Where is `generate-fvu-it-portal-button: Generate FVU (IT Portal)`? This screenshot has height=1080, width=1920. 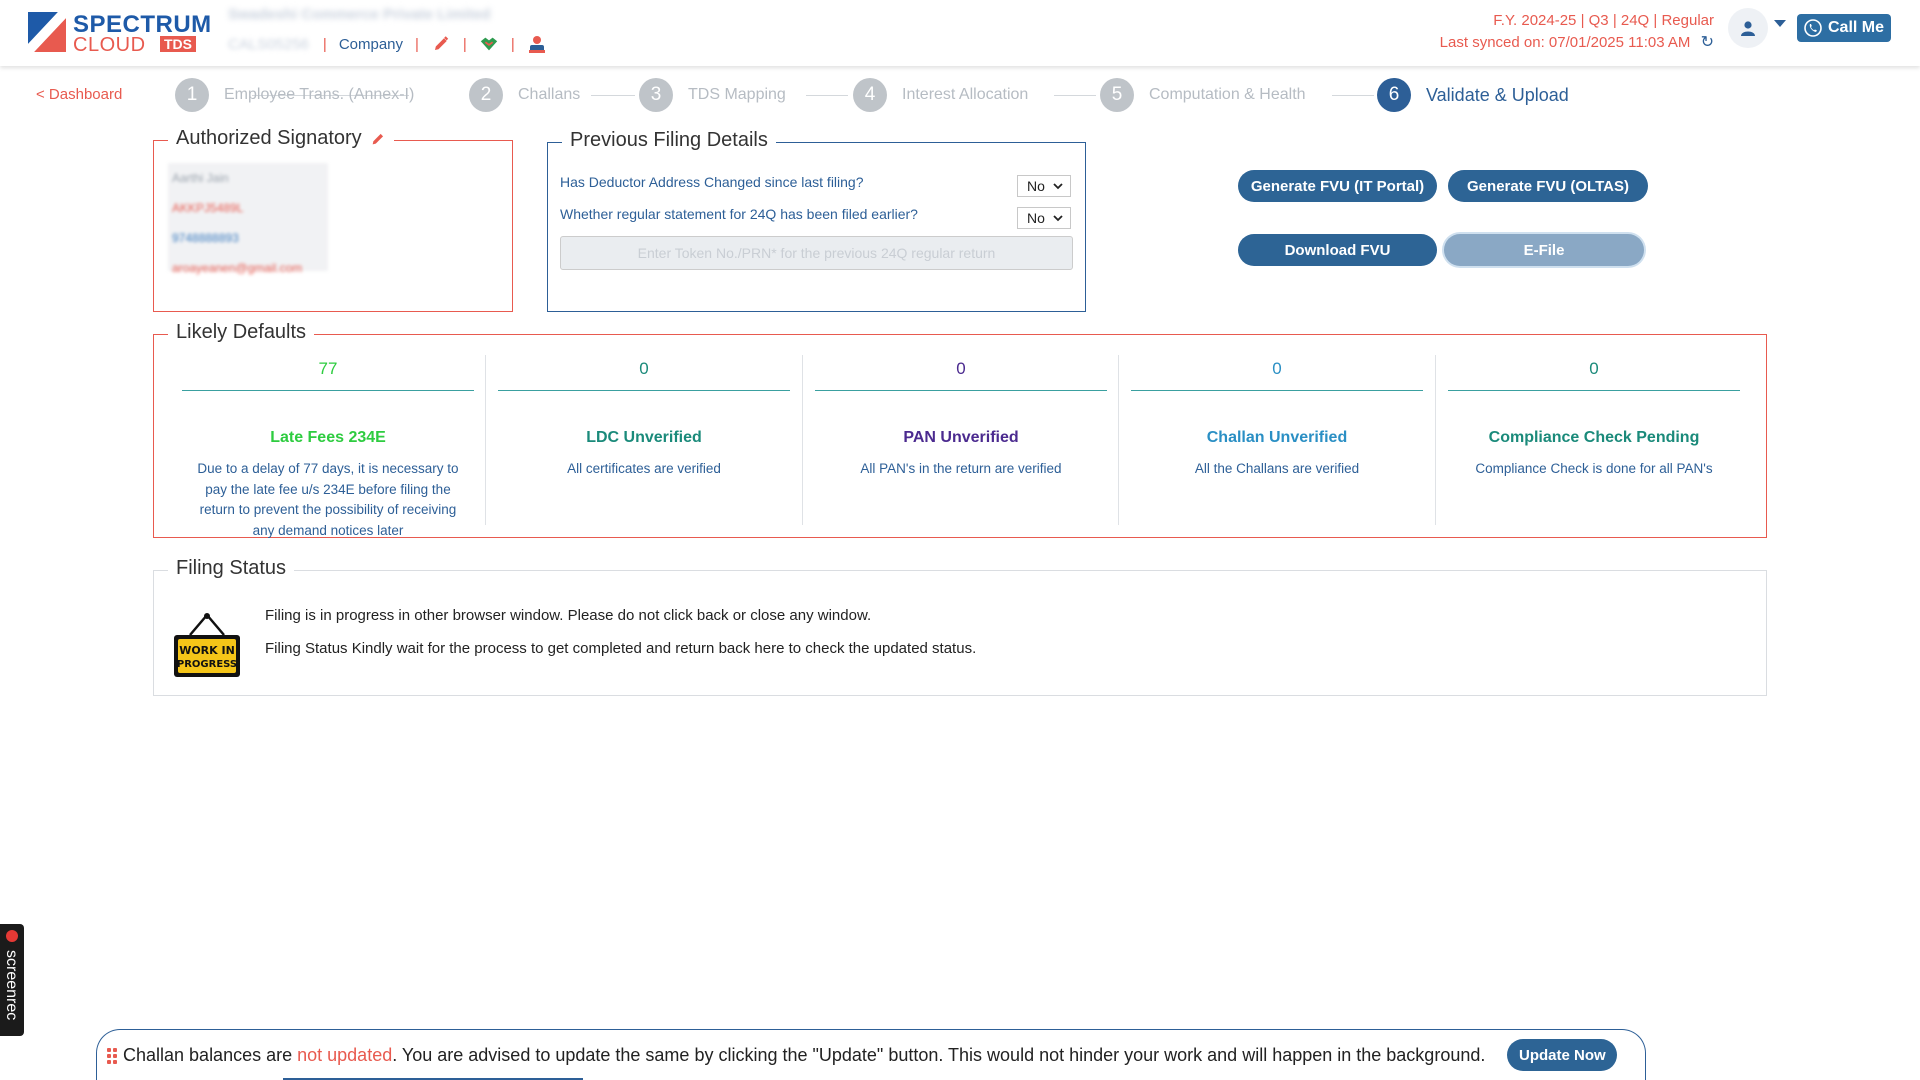
generate-fvu-it-portal-button: Generate FVU (IT Portal) is located at coordinates (1337, 186).